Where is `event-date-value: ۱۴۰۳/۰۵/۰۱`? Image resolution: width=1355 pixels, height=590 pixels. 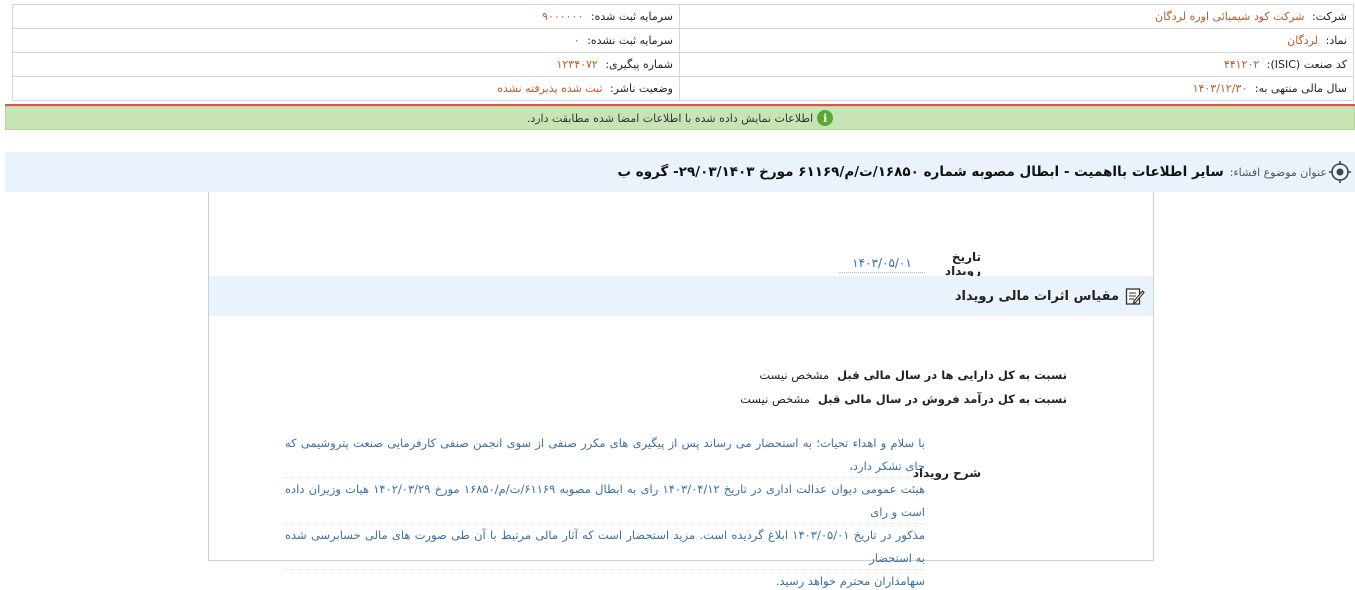 event-date-value: ۱۴۰۳/۰۵/۰۱ is located at coordinates (882, 264).